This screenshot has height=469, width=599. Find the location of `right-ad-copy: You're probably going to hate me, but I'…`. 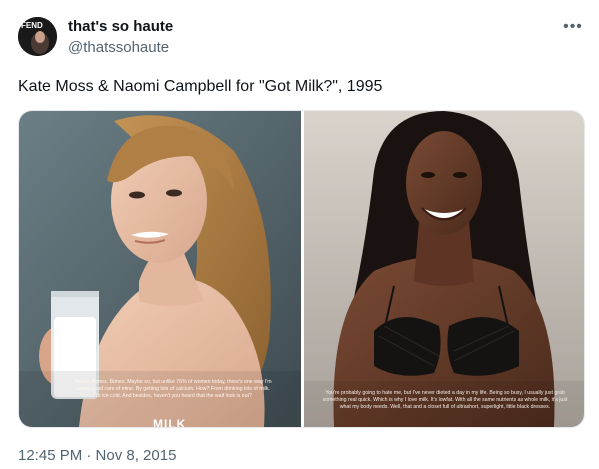

right-ad-copy: You're probably going to hate me, but I'… is located at coordinates (445, 400).